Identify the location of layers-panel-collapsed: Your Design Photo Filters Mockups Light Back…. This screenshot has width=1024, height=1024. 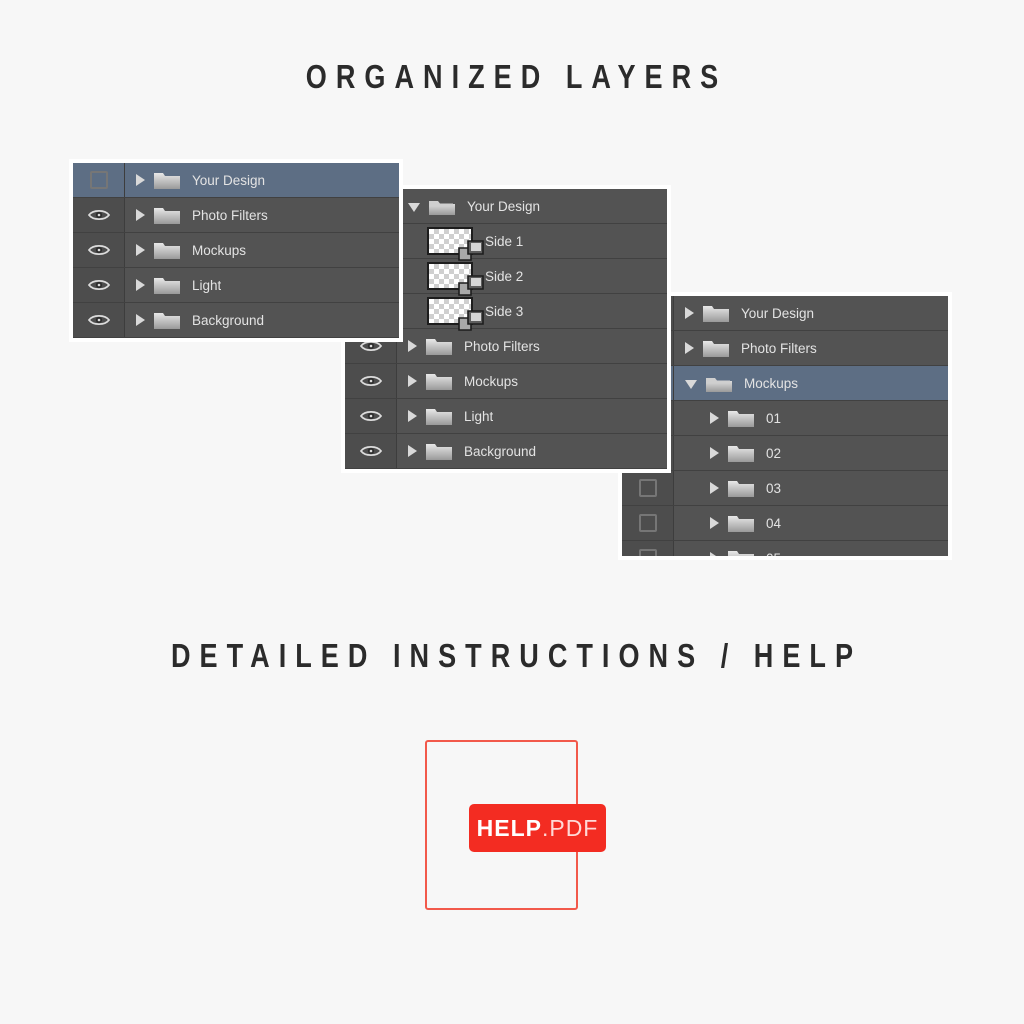
(236, 250).